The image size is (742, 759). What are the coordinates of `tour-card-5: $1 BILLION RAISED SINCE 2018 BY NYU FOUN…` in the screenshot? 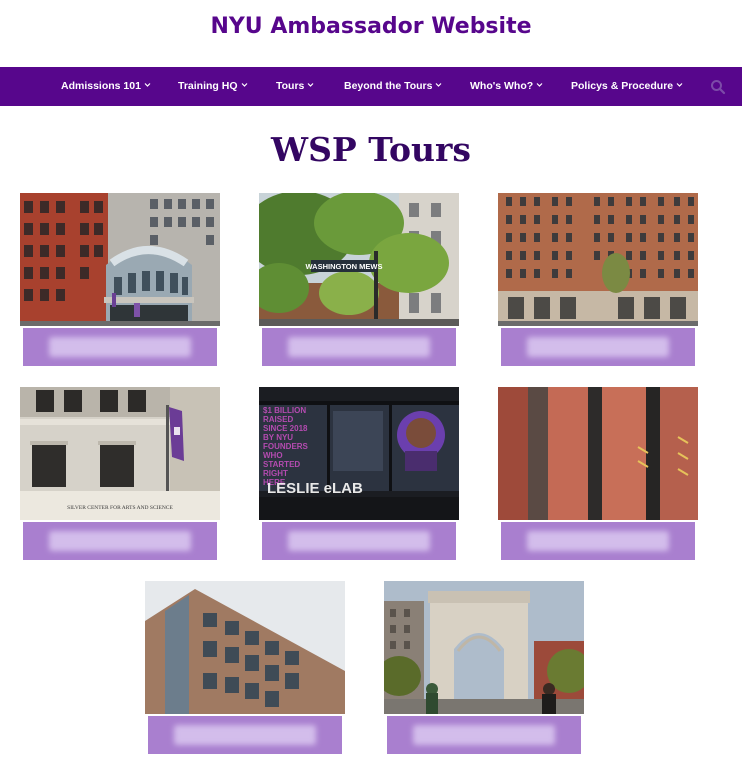 It's located at (359, 476).